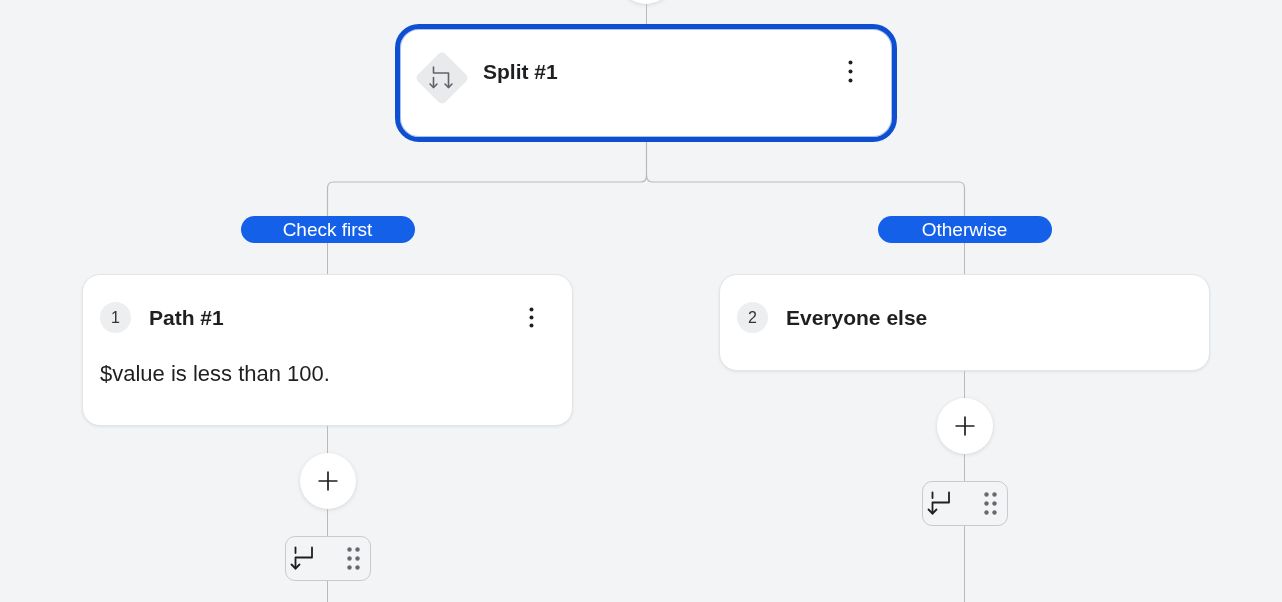 The height and width of the screenshot is (602, 1282). I want to click on condition-text: $value is less than 100., so click(215, 374).